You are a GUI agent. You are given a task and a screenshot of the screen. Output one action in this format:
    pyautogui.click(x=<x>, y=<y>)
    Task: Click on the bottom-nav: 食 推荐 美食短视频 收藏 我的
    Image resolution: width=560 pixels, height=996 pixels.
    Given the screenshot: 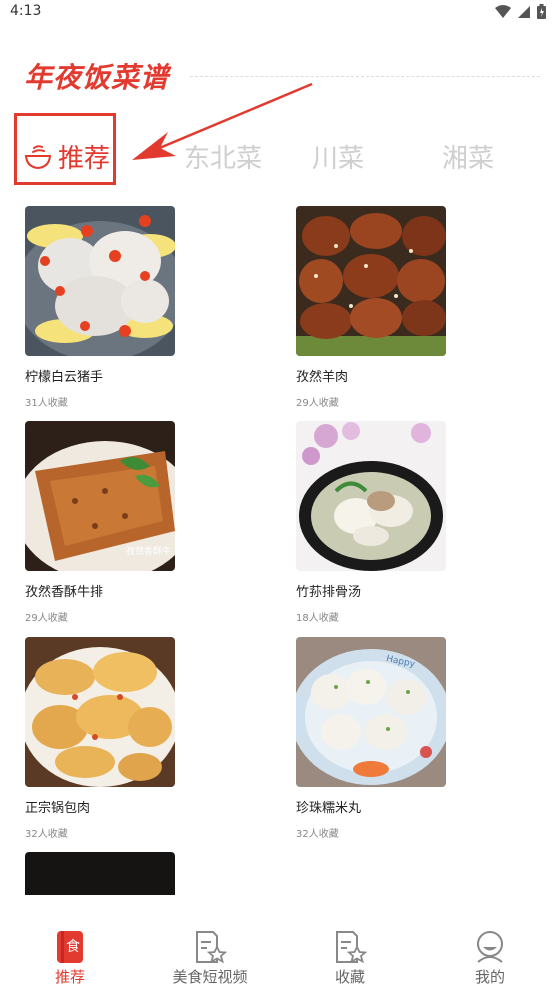 What is the action you would take?
    pyautogui.click(x=280, y=958)
    